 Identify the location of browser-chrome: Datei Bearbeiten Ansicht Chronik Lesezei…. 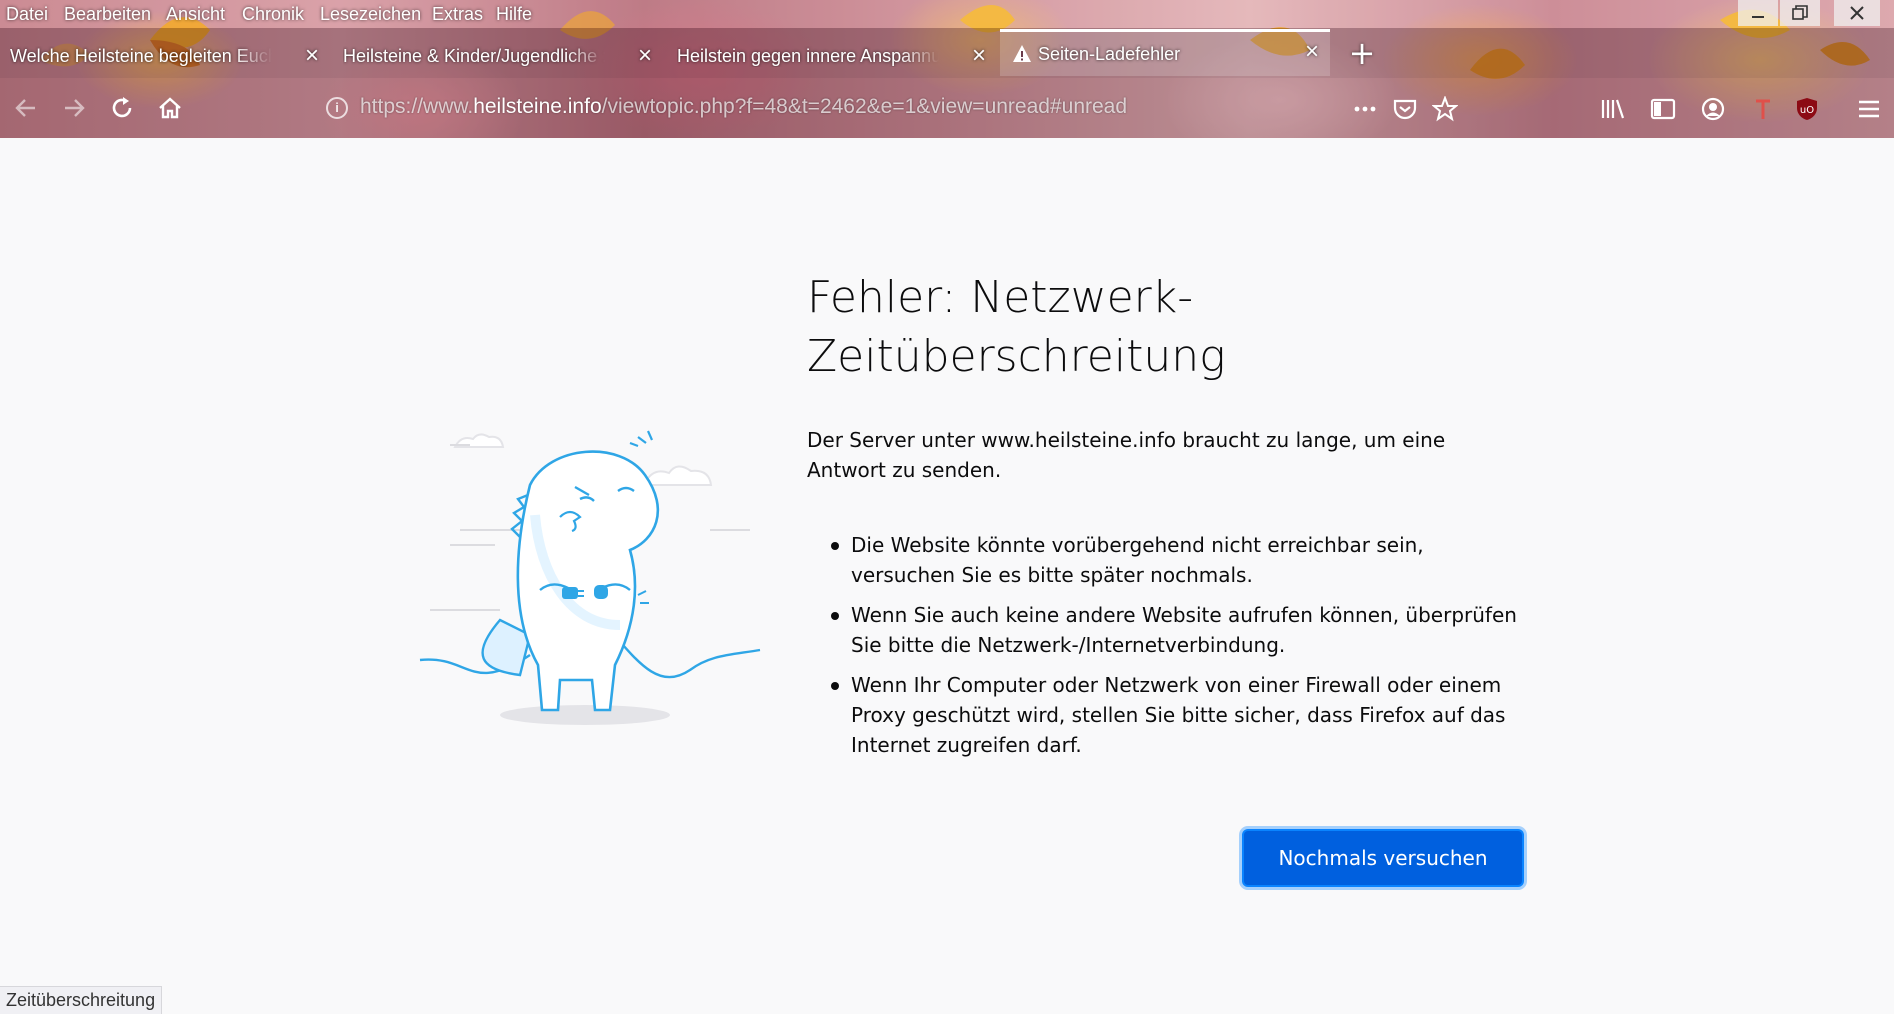
(947, 69).